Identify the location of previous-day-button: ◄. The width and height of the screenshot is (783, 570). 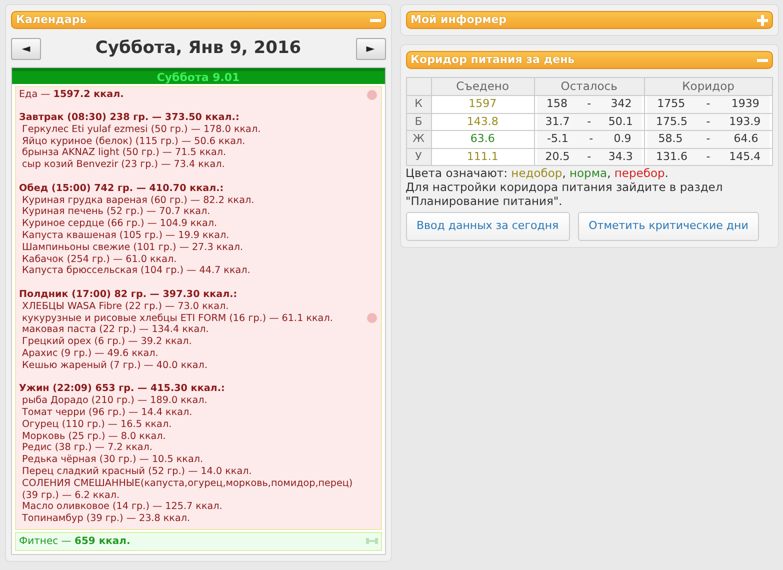
(26, 49).